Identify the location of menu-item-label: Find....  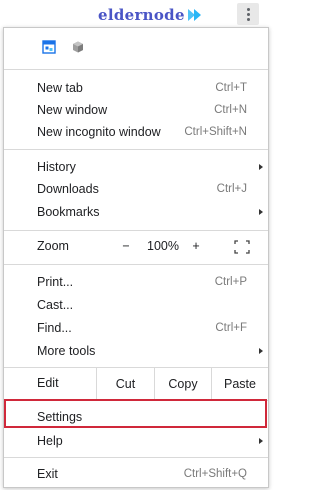
(54, 328).